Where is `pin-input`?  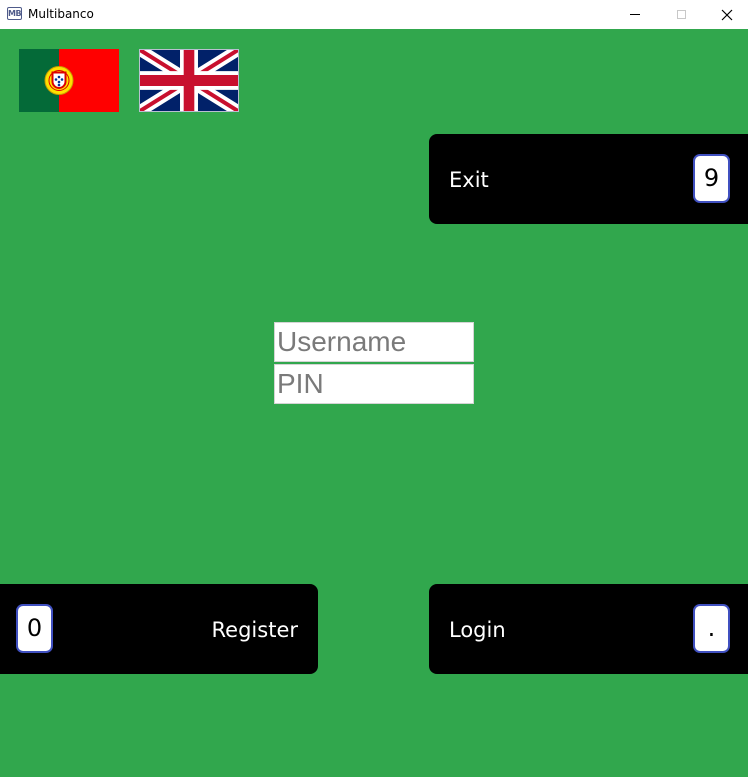
pin-input is located at coordinates (374, 384).